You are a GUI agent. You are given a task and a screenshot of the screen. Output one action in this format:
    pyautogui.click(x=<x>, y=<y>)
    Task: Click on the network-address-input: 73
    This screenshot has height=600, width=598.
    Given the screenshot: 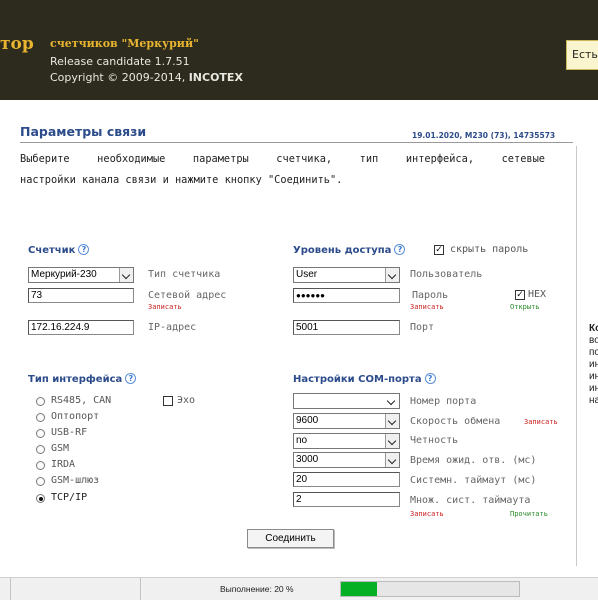 What is the action you would take?
    pyautogui.click(x=81, y=295)
    